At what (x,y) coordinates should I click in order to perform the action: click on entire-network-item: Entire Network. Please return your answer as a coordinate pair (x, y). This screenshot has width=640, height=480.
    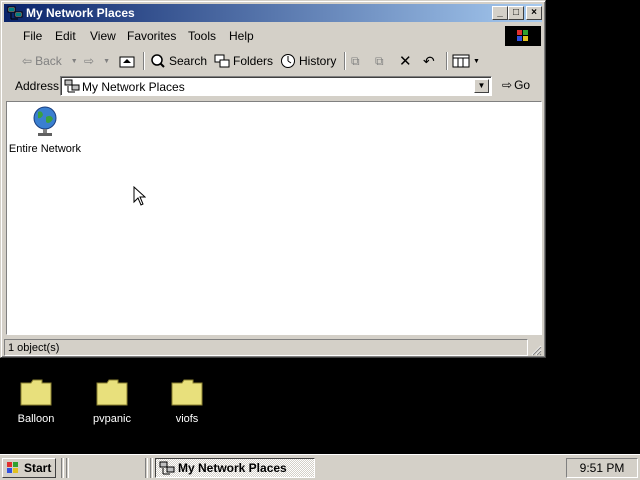
    Looking at the image, I should click on (45, 129).